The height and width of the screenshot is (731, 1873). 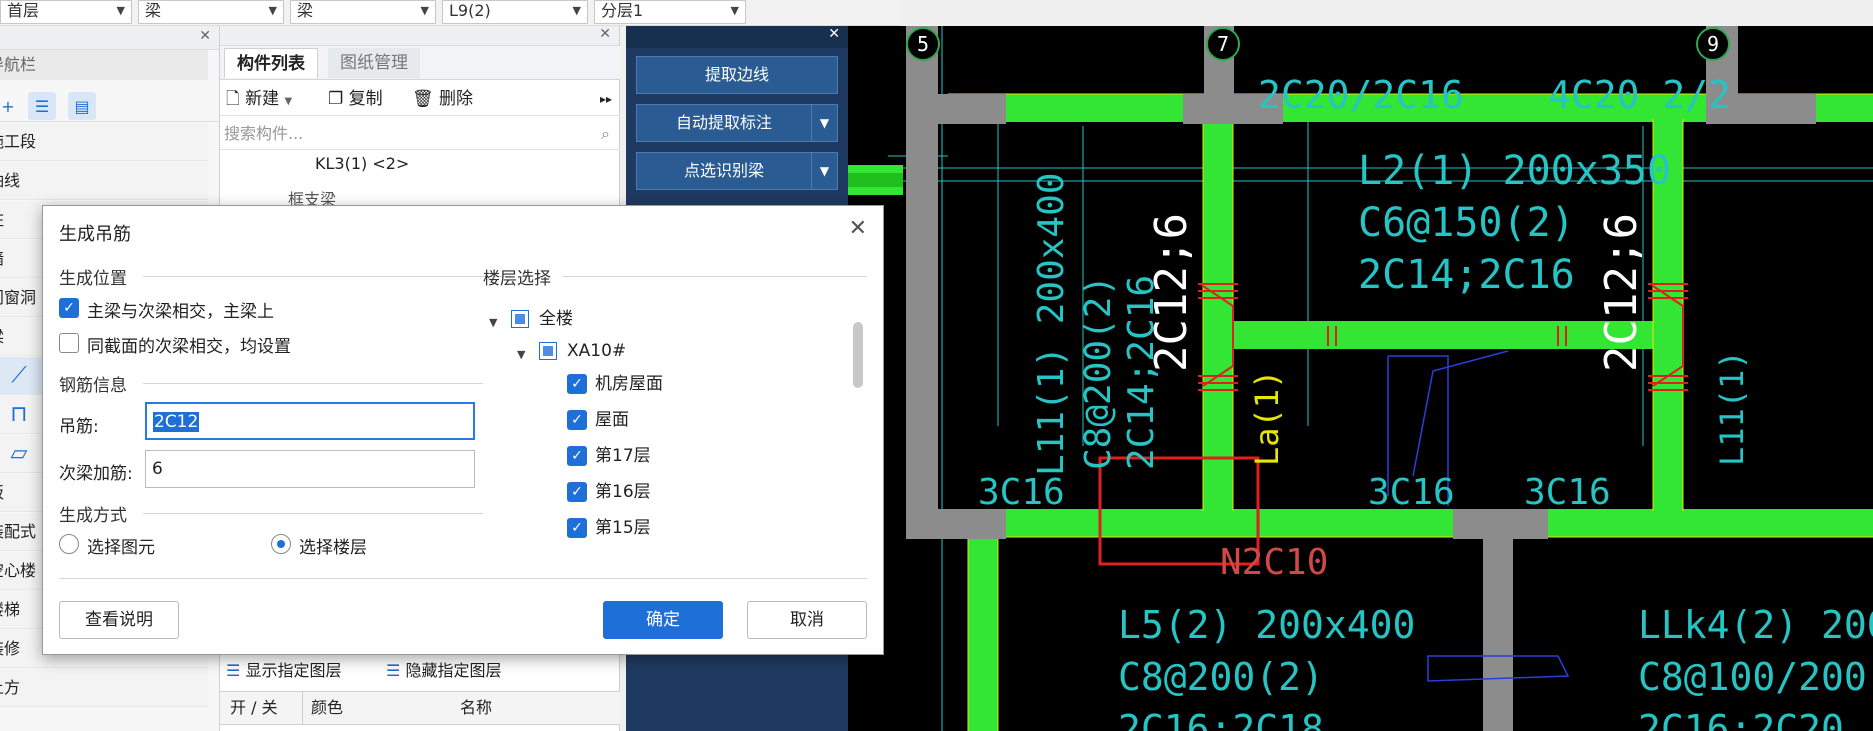 What do you see at coordinates (1274, 562) in the screenshot?
I see `cad-anno-14: N2C10` at bounding box center [1274, 562].